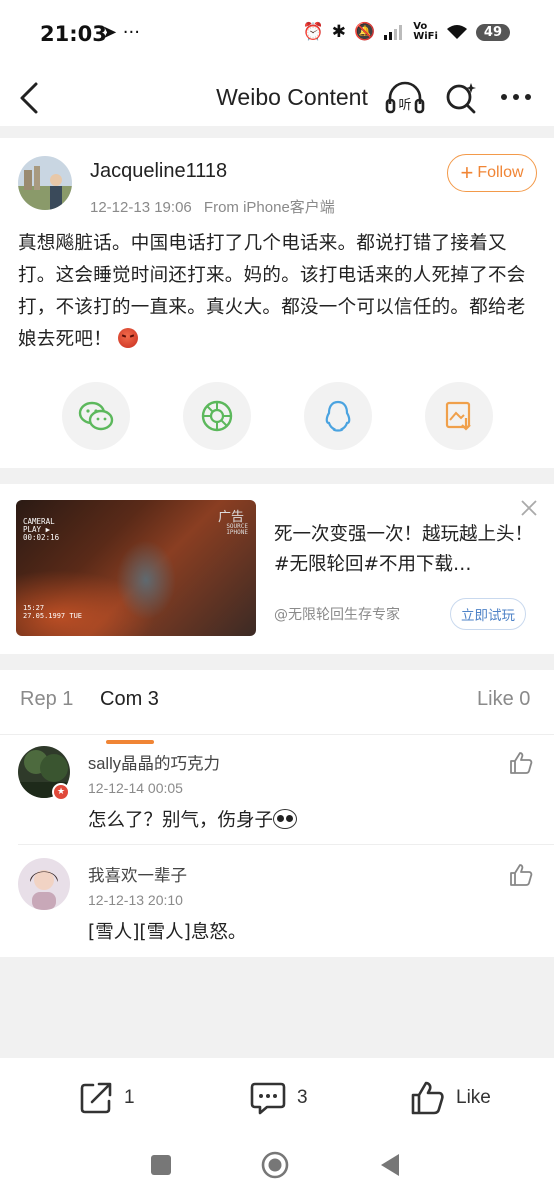 Image resolution: width=554 pixels, height=1200 pixels. What do you see at coordinates (365, 32) in the screenshot?
I see `mute-icon: 🔕` at bounding box center [365, 32].